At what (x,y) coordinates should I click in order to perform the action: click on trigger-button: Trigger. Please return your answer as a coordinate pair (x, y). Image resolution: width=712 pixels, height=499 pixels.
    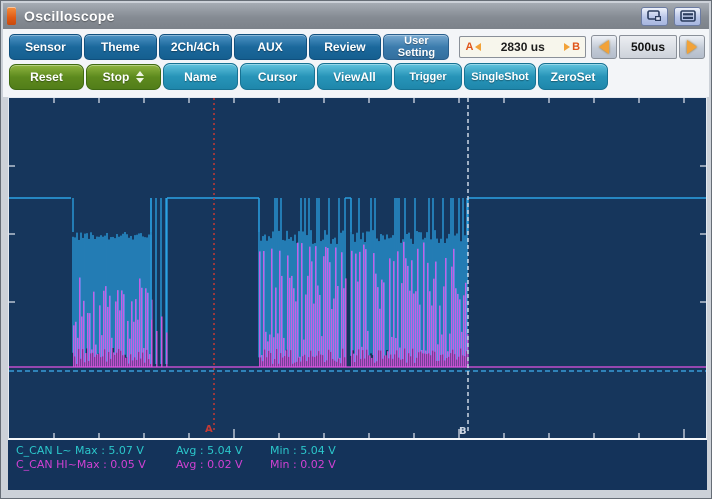
    Looking at the image, I should click on (428, 76).